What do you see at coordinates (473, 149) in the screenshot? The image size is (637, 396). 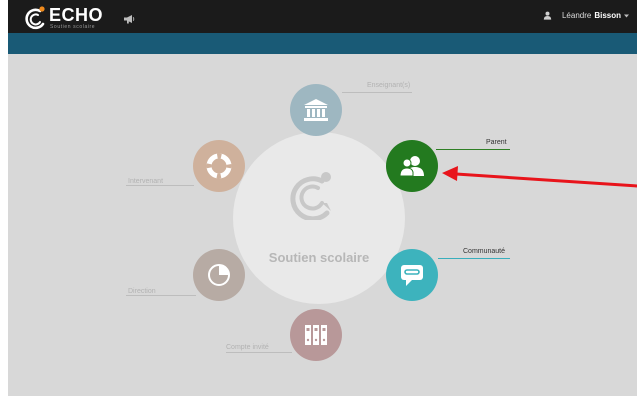 I see `parent-line` at bounding box center [473, 149].